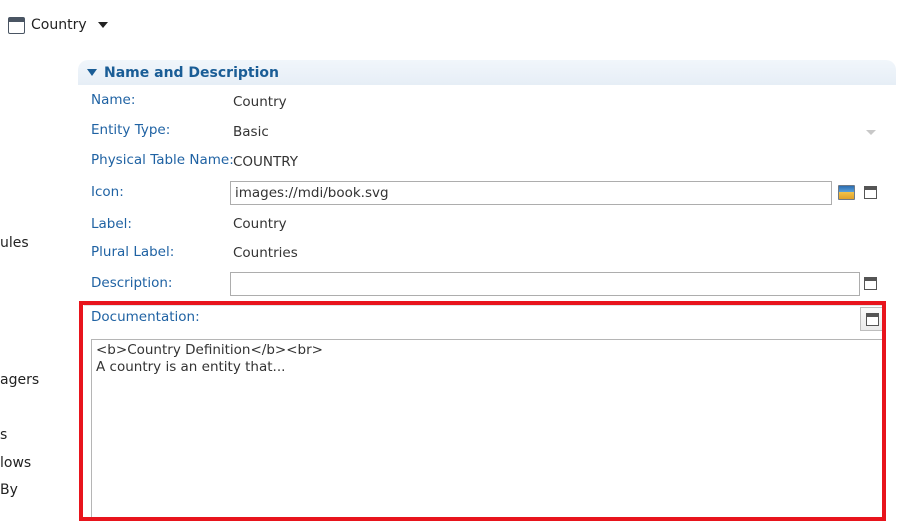  I want to click on documentation-header, so click(483, 321).